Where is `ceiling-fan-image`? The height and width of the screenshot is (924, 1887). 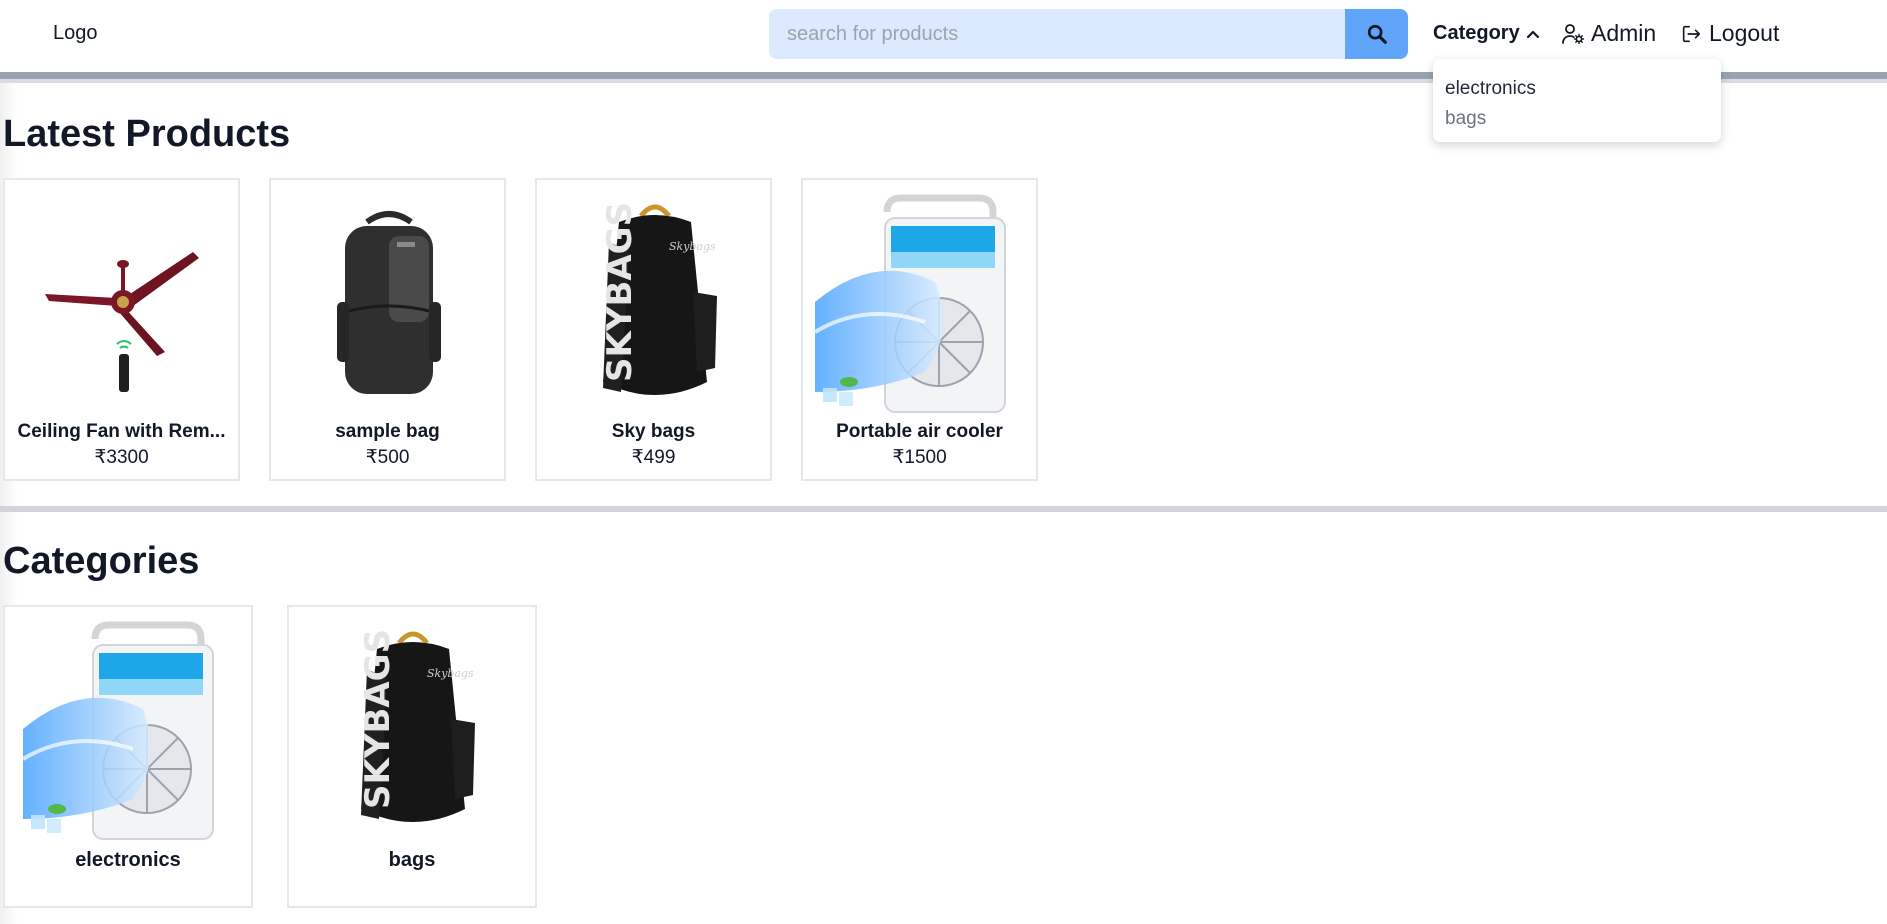 ceiling-fan-image is located at coordinates (122, 322).